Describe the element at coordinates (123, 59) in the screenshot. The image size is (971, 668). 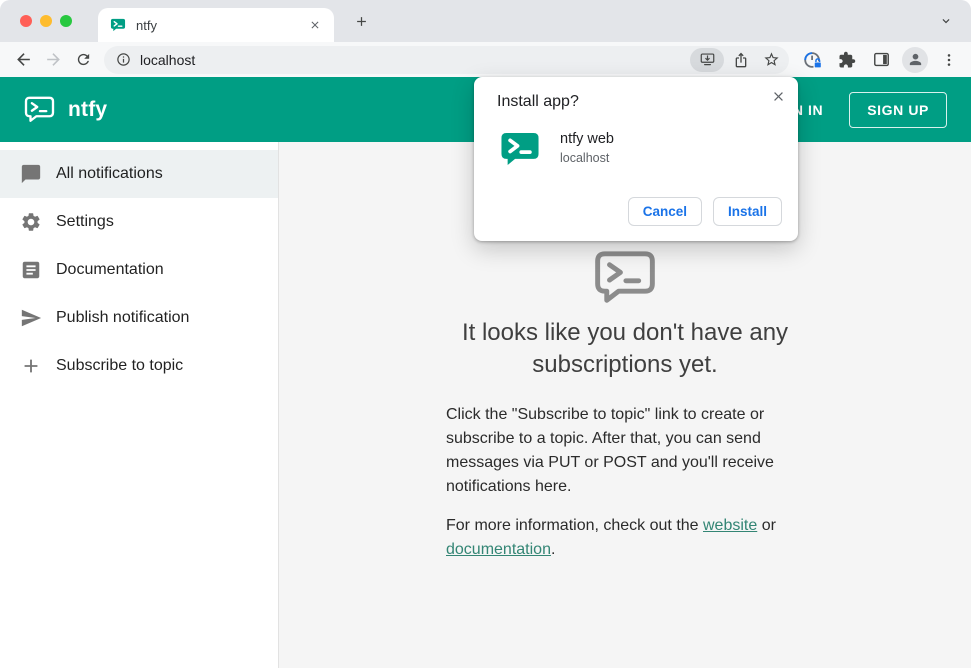
I see `info-icon` at that location.